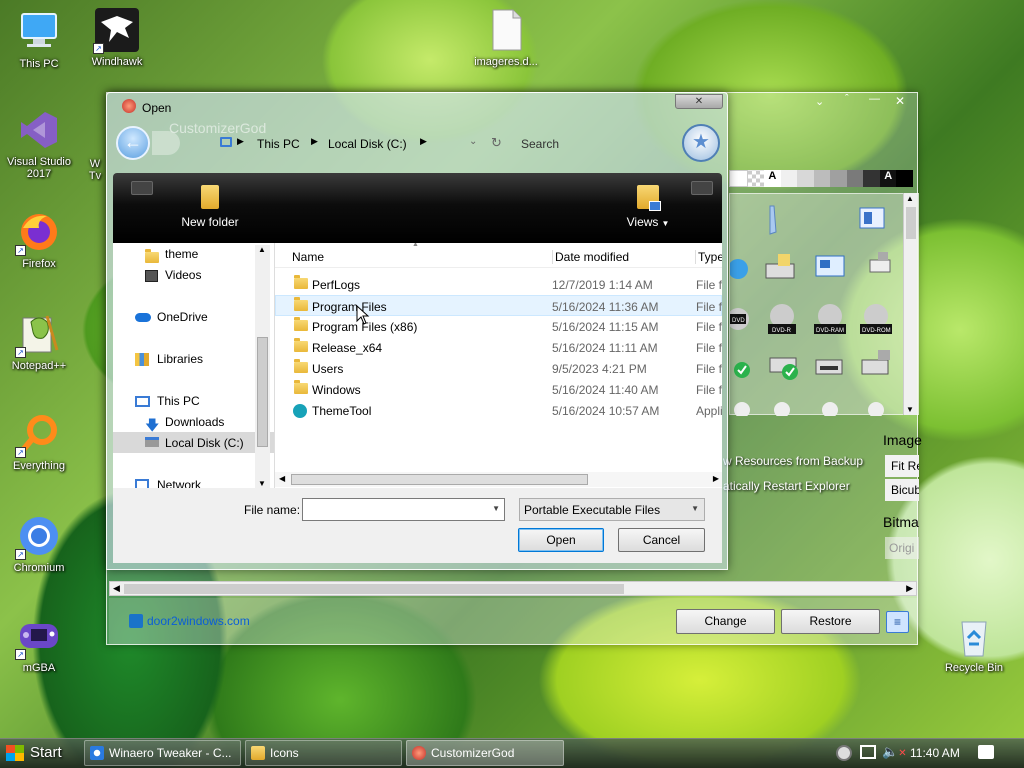 Image resolution: width=1024 pixels, height=768 pixels. What do you see at coordinates (708, 257) in the screenshot?
I see `column-header-type: Type` at bounding box center [708, 257].